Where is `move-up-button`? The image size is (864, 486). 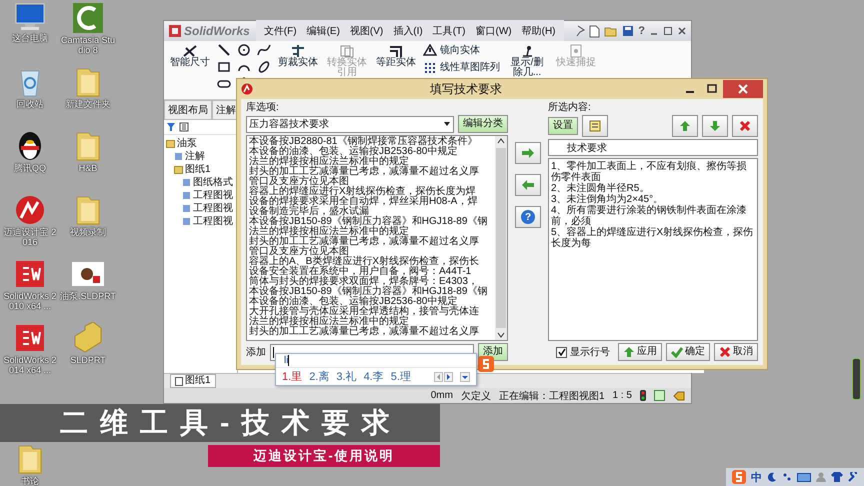
move-up-button is located at coordinates (685, 126).